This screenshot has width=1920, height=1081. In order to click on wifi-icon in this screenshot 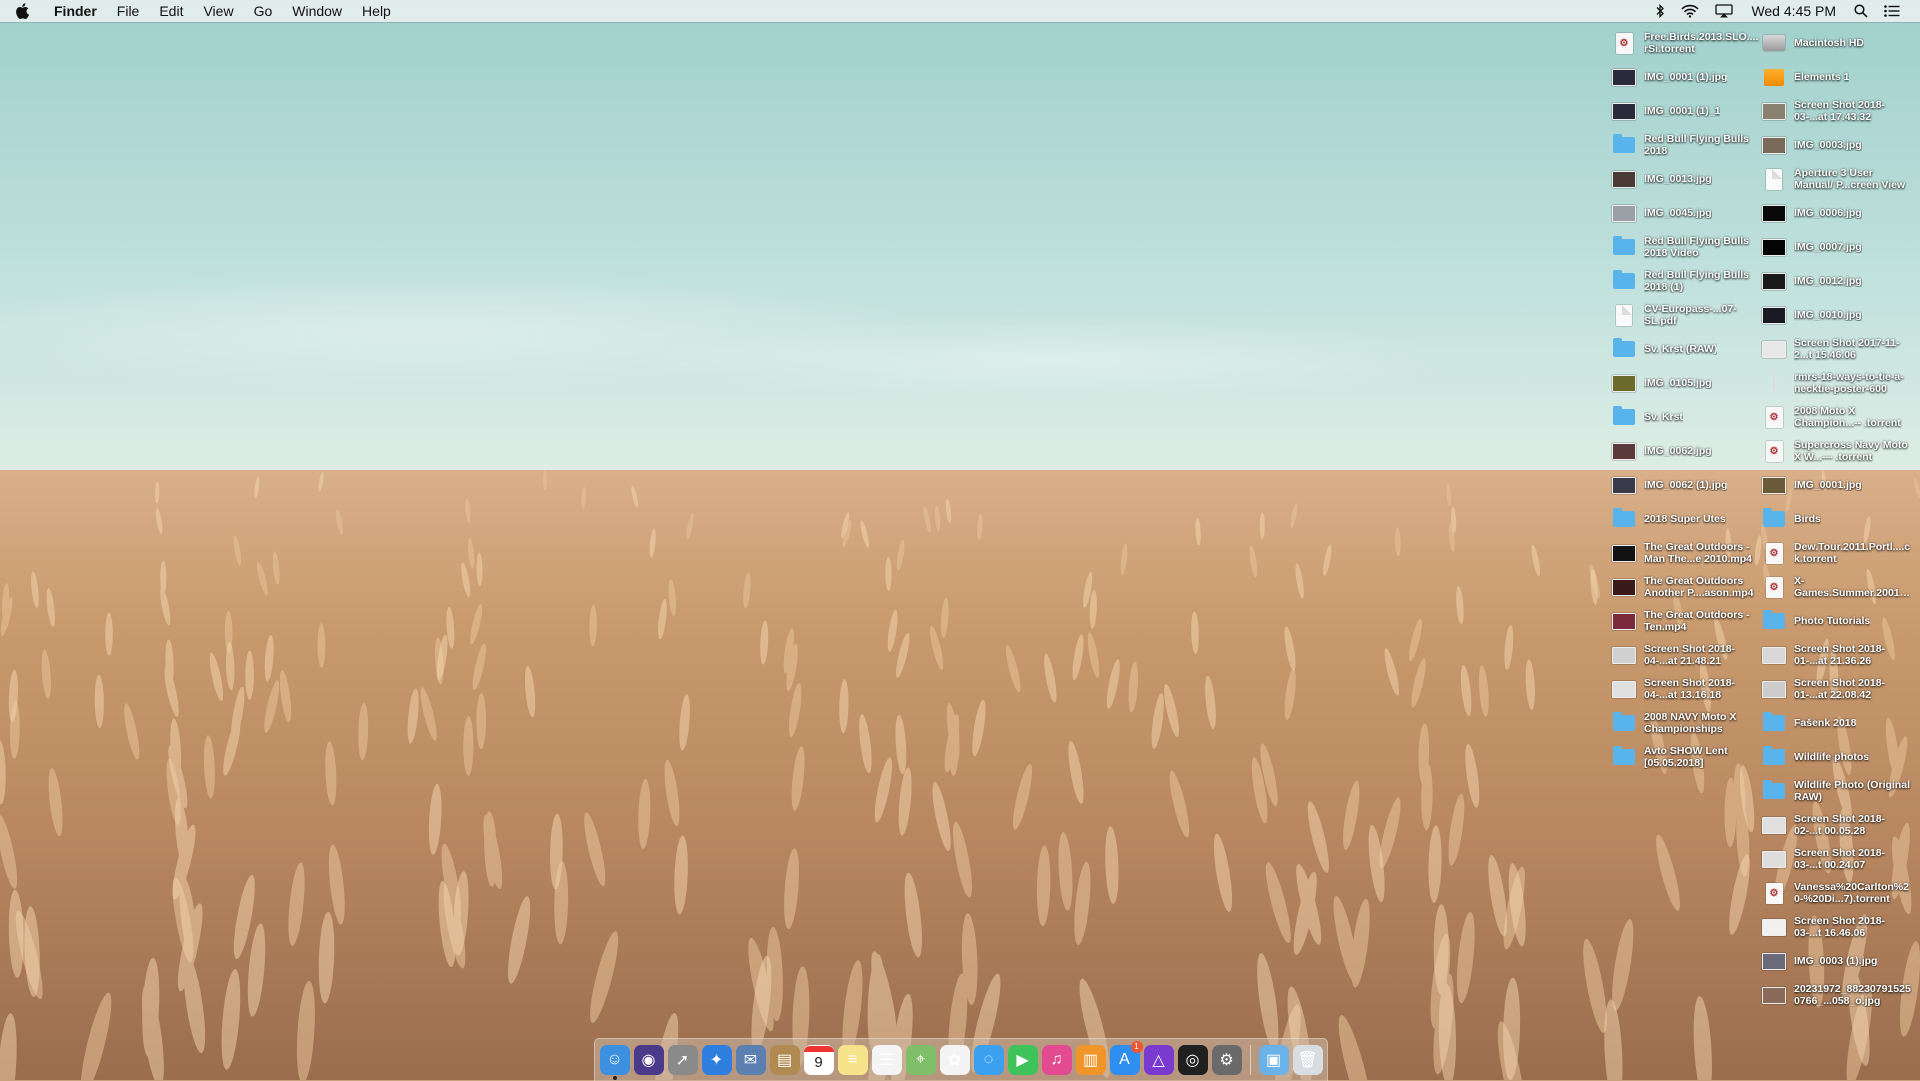, I will do `click(1690, 11)`.